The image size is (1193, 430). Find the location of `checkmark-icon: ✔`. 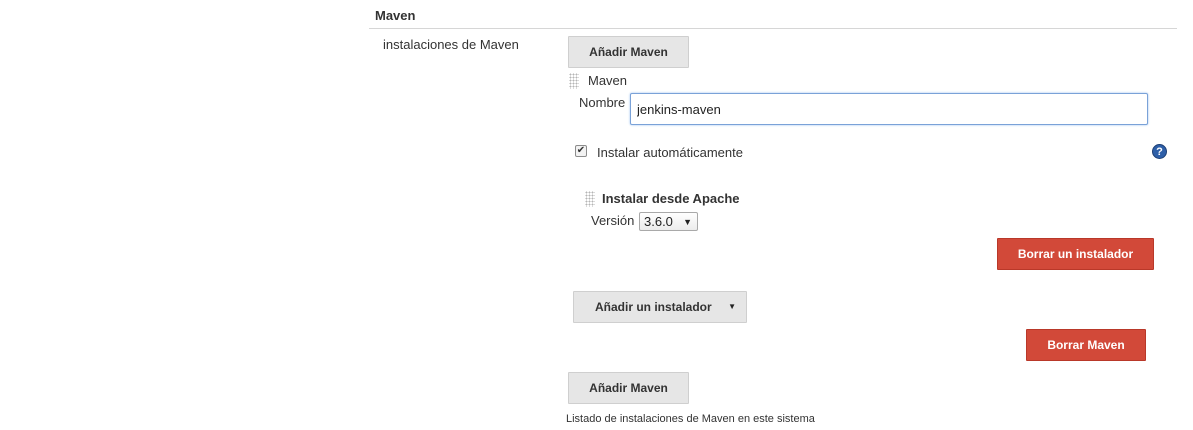

checkmark-icon: ✔ is located at coordinates (581, 150).